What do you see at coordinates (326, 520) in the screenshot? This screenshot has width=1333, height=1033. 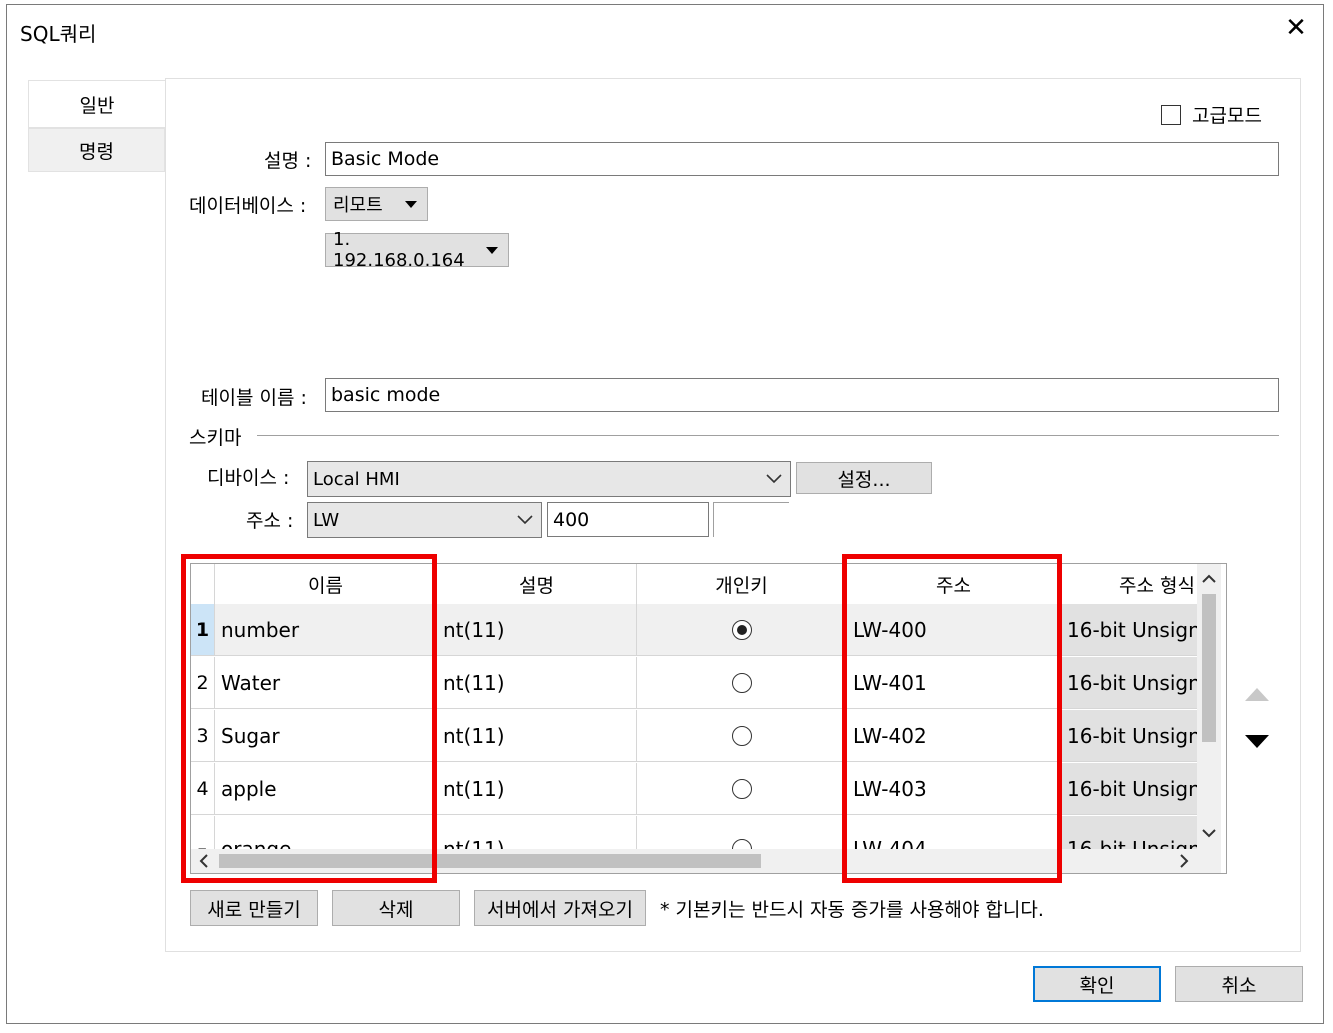 I see `address-type-value: LW` at bounding box center [326, 520].